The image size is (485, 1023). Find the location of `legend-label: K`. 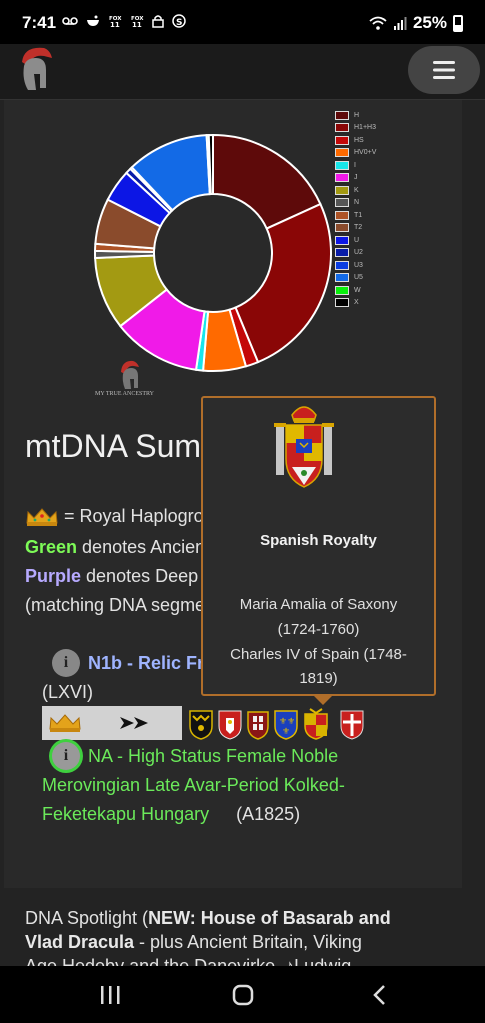

legend-label: K is located at coordinates (356, 190).